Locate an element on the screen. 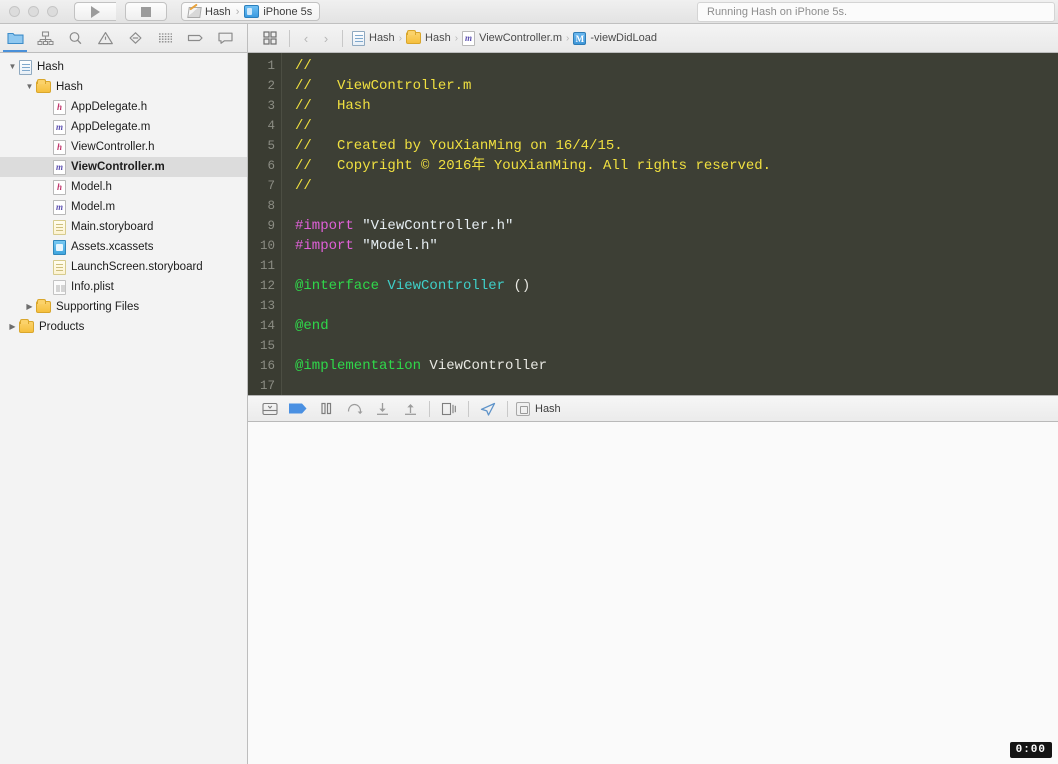  search-icon is located at coordinates (75, 38).